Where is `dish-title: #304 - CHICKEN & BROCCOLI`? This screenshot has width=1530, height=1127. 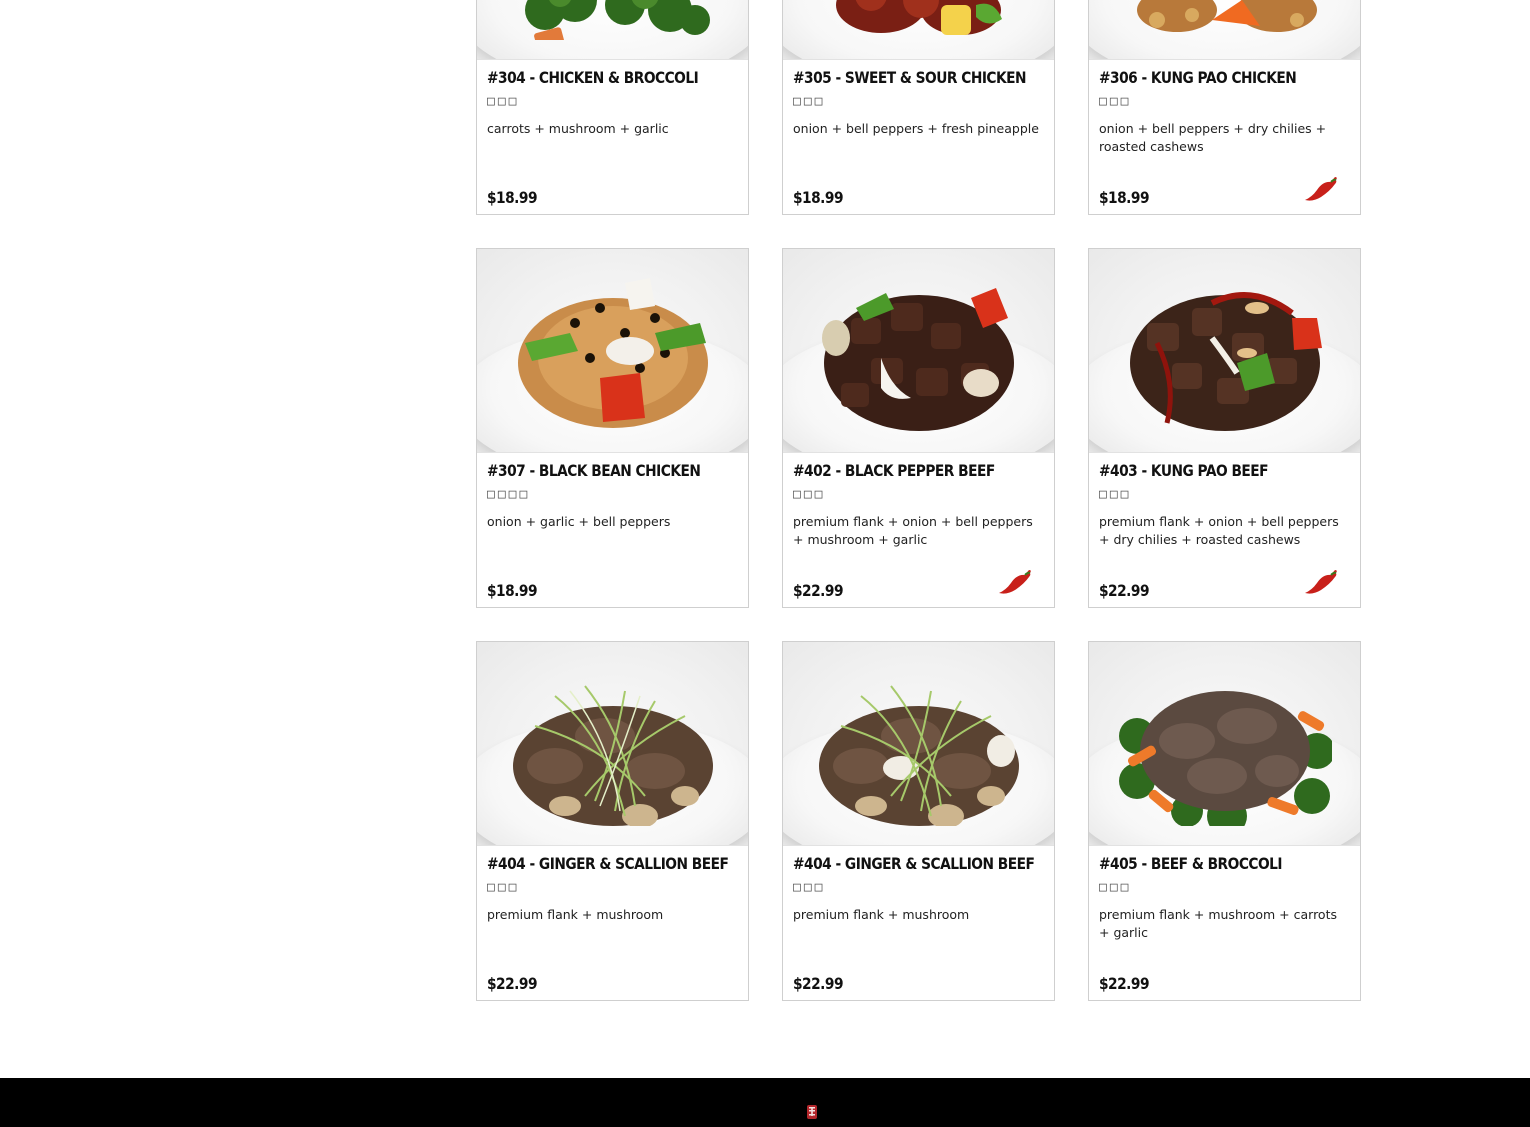 dish-title: #304 - CHICKEN & BROCCOLI is located at coordinates (593, 77).